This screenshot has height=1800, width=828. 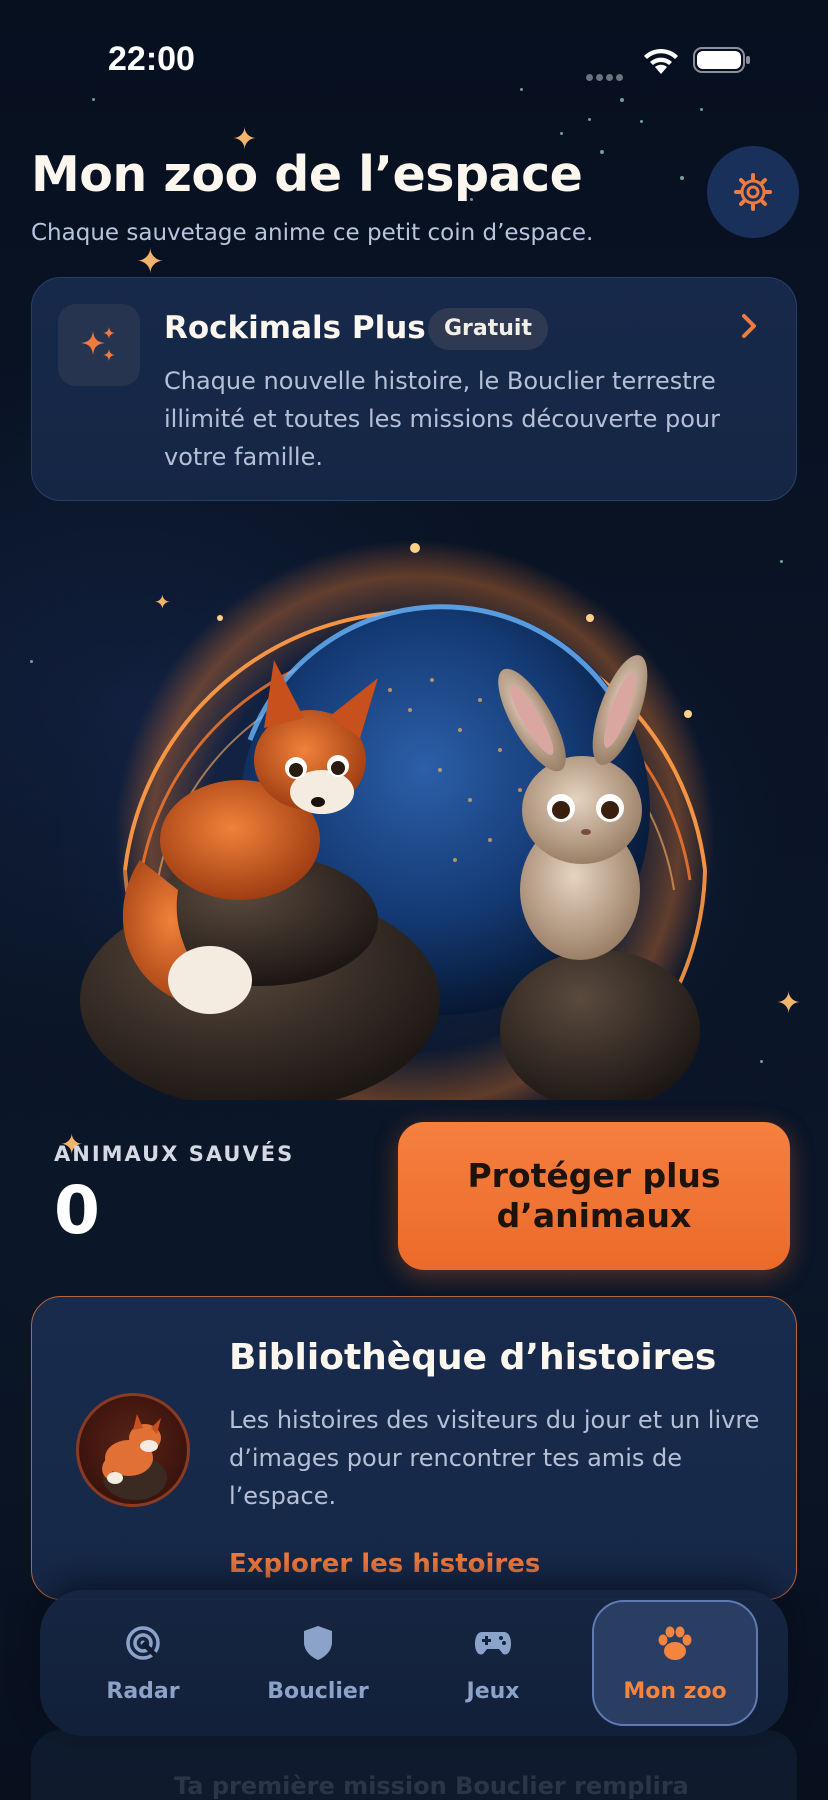 What do you see at coordinates (661, 61) in the screenshot?
I see `wifi-icon` at bounding box center [661, 61].